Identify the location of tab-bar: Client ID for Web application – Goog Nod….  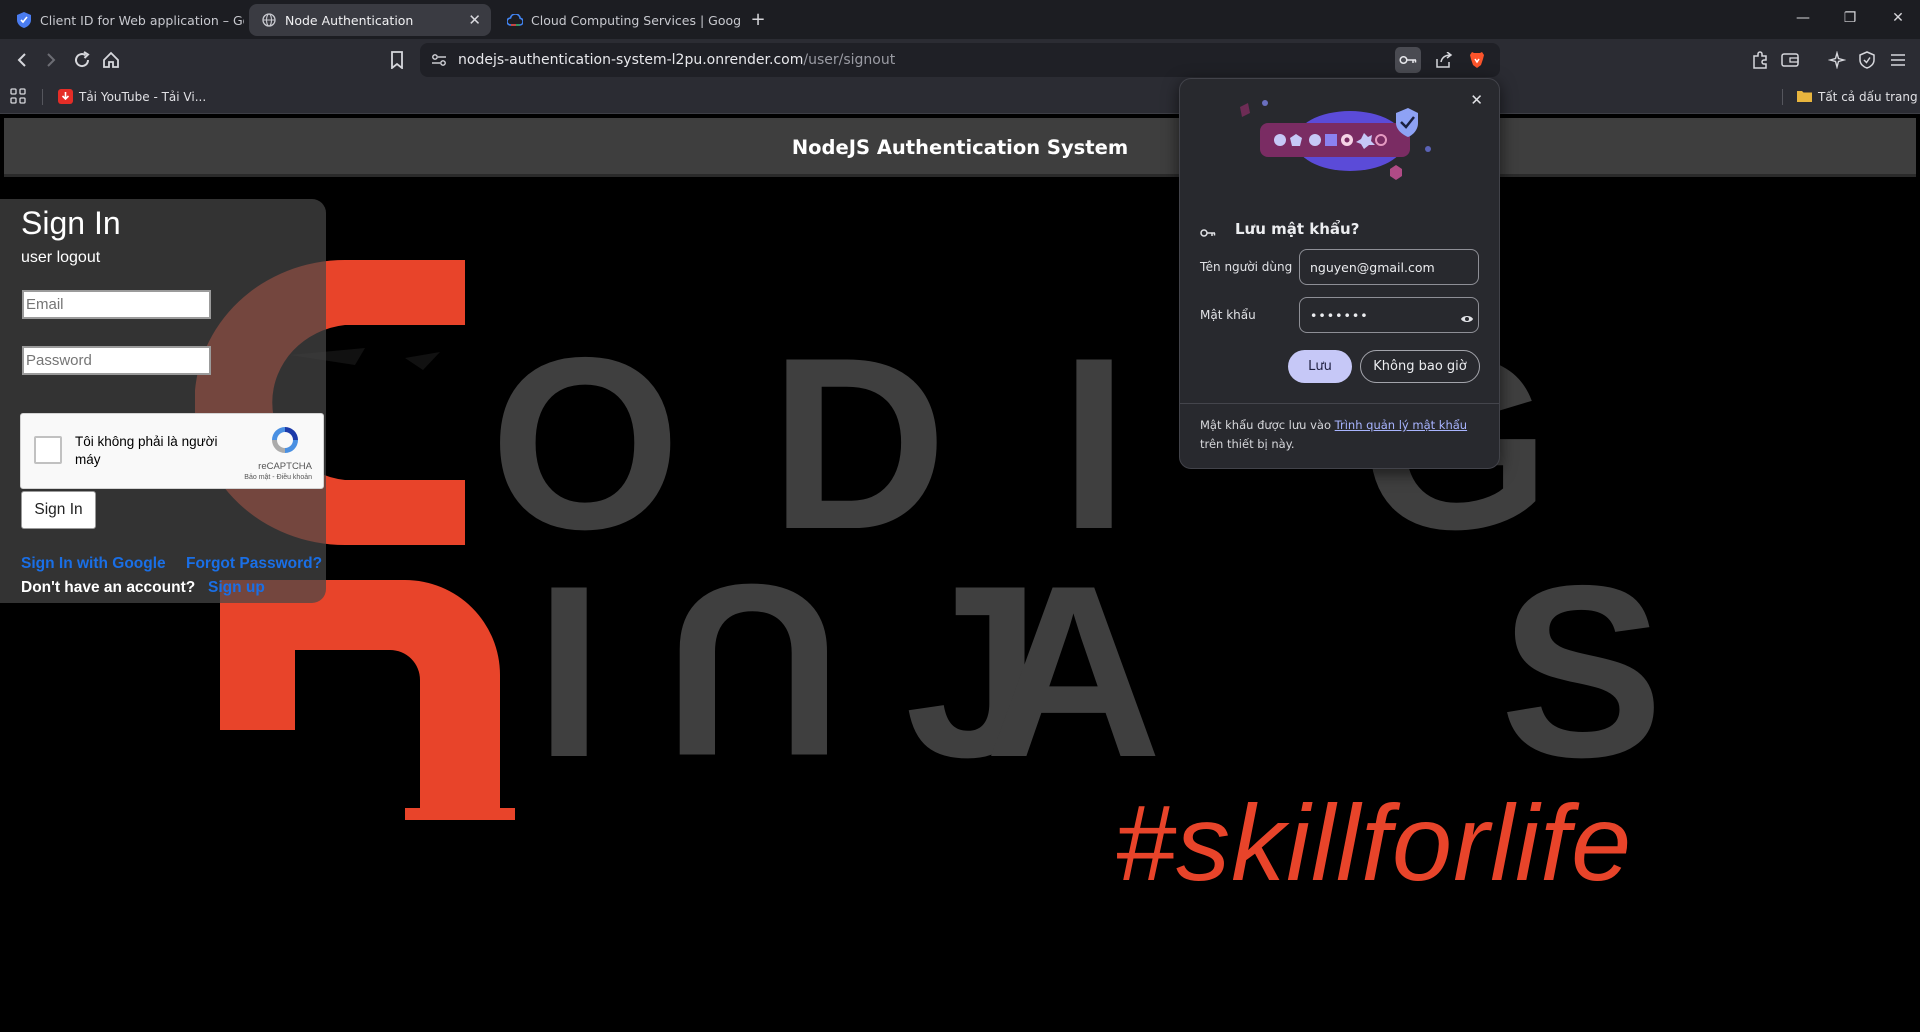
(960, 19).